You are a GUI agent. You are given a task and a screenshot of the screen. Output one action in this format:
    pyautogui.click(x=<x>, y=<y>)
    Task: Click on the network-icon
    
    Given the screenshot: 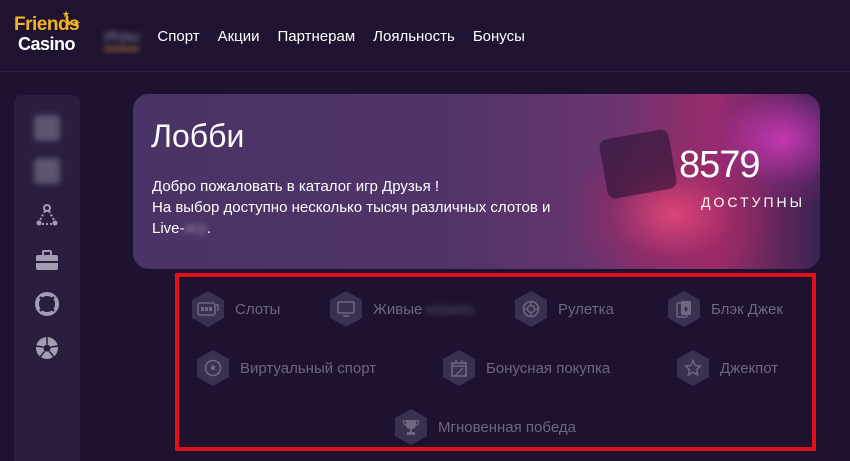 What is the action you would take?
    pyautogui.click(x=47, y=216)
    